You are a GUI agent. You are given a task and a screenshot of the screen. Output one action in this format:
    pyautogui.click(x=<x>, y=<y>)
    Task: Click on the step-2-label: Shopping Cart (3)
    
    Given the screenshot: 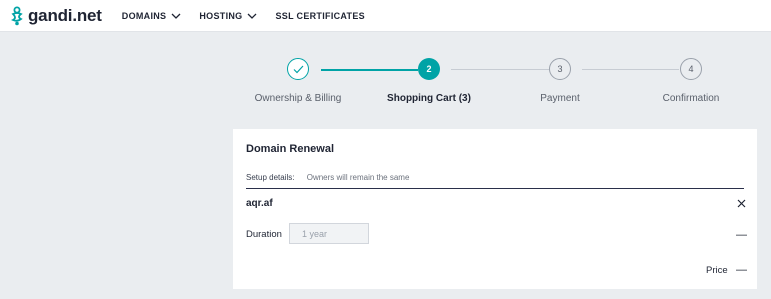 What is the action you would take?
    pyautogui.click(x=429, y=98)
    